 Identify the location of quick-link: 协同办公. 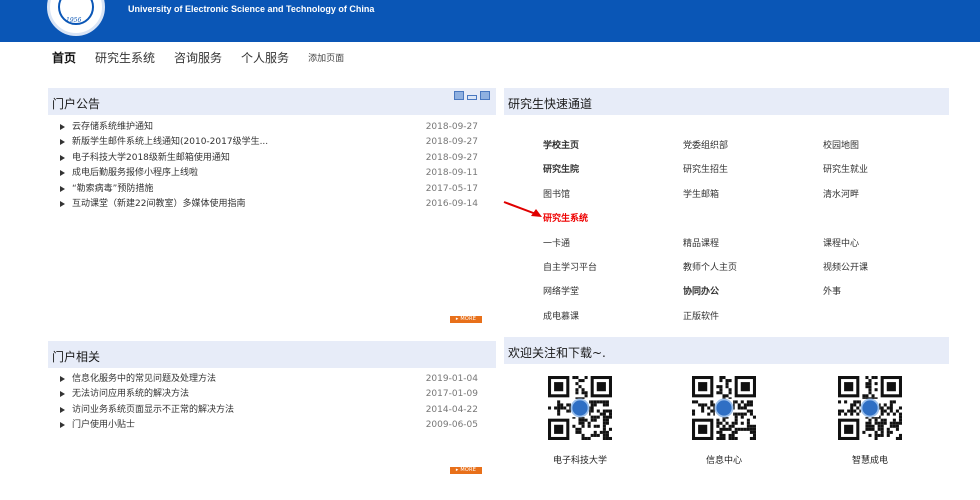
(753, 294).